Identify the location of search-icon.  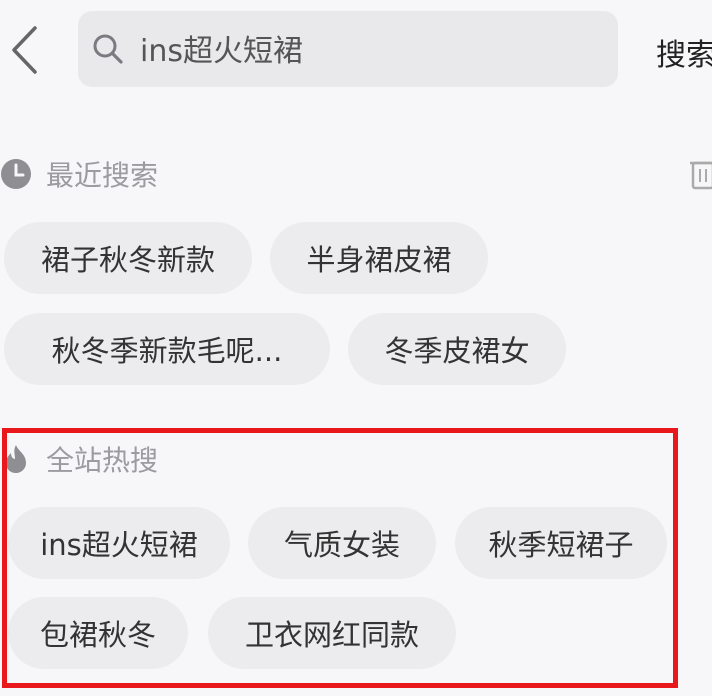
(108, 49).